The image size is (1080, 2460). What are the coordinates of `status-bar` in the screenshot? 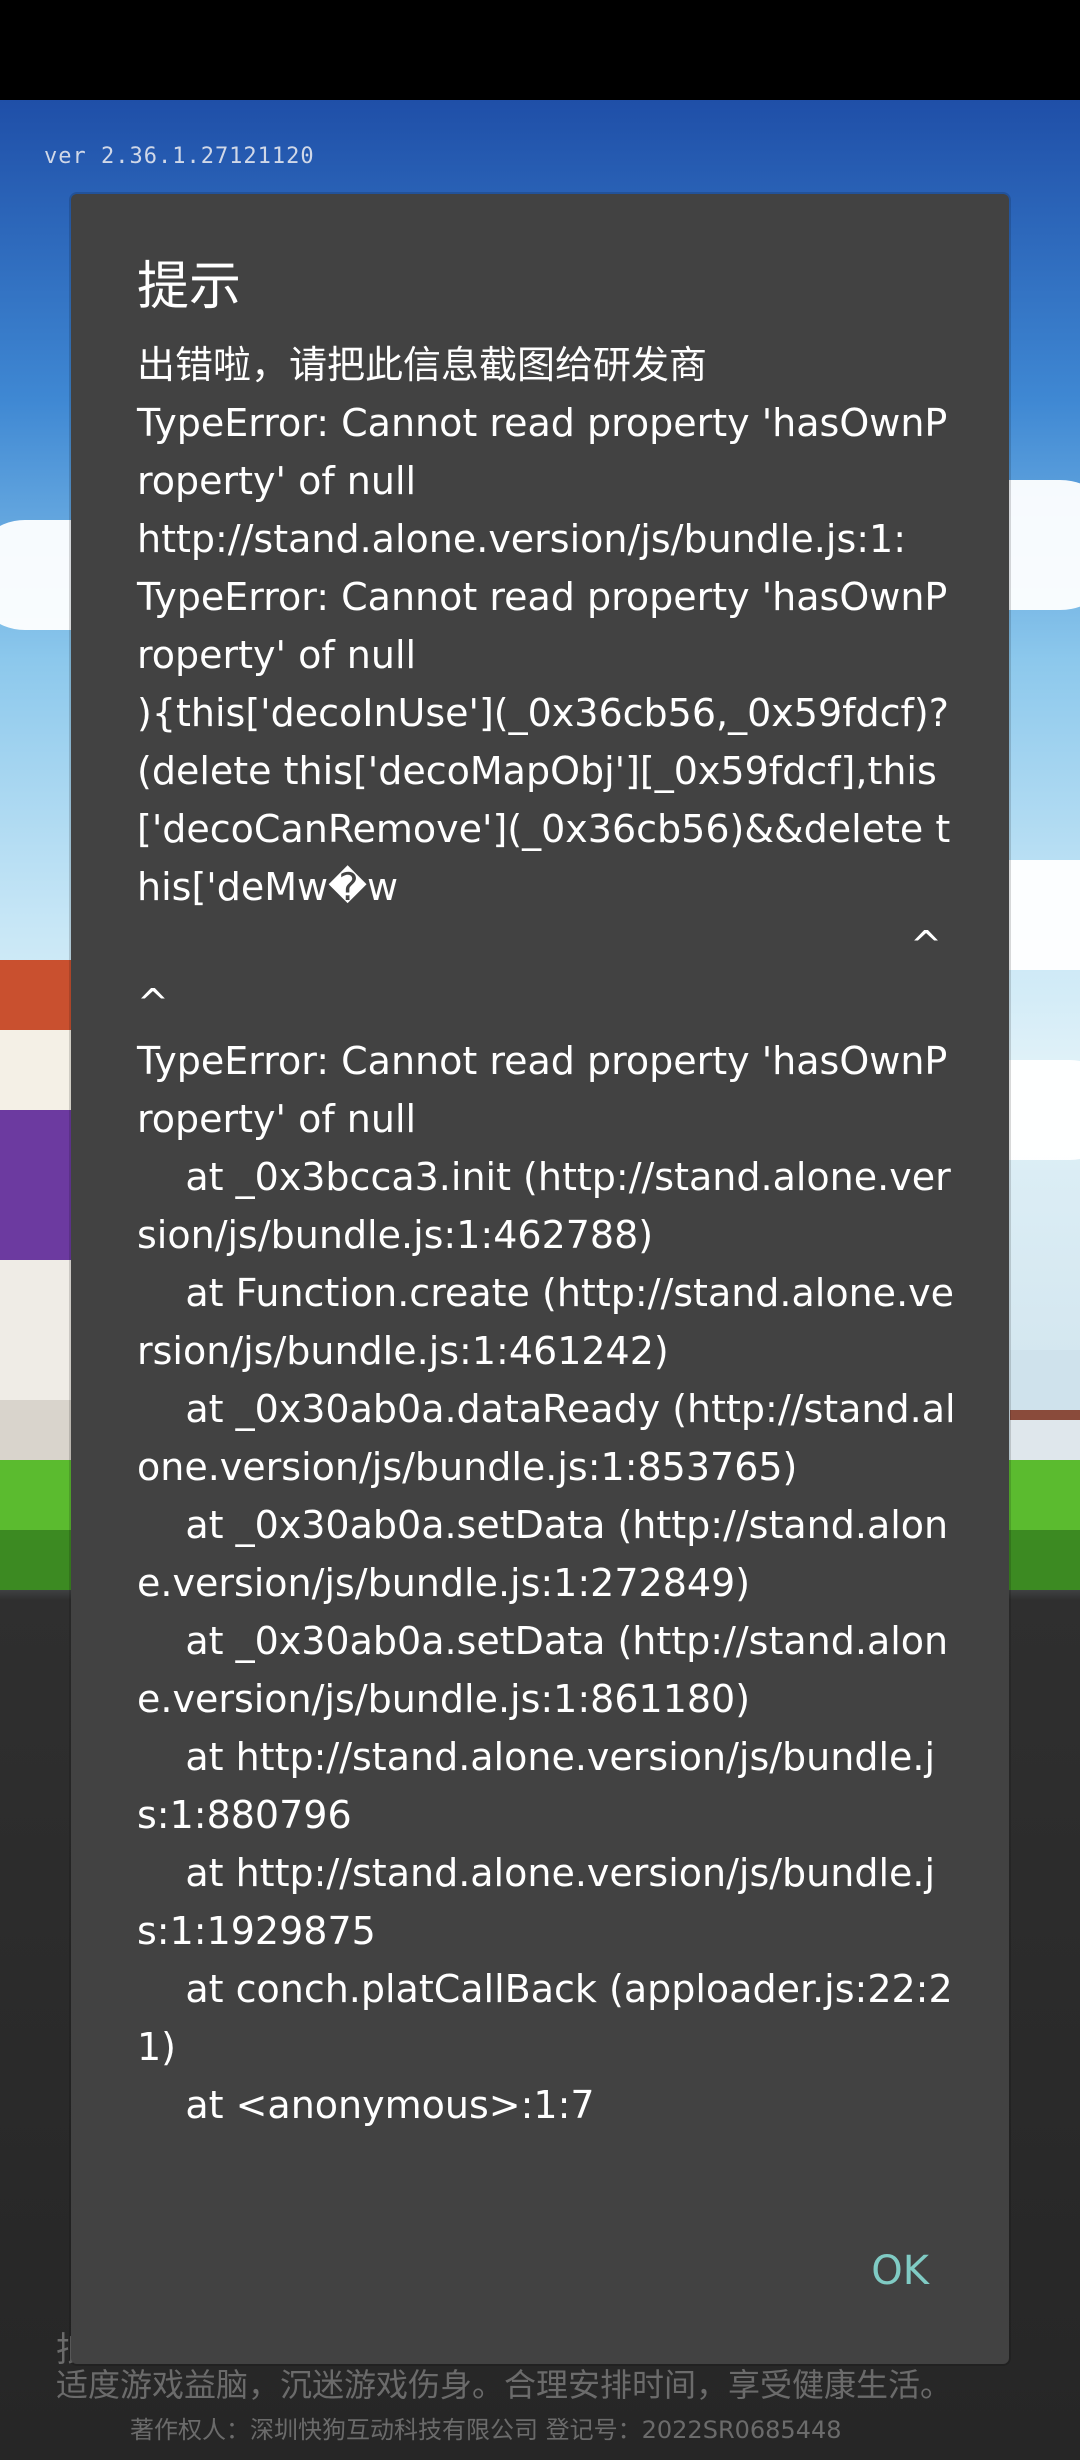 It's located at (540, 50).